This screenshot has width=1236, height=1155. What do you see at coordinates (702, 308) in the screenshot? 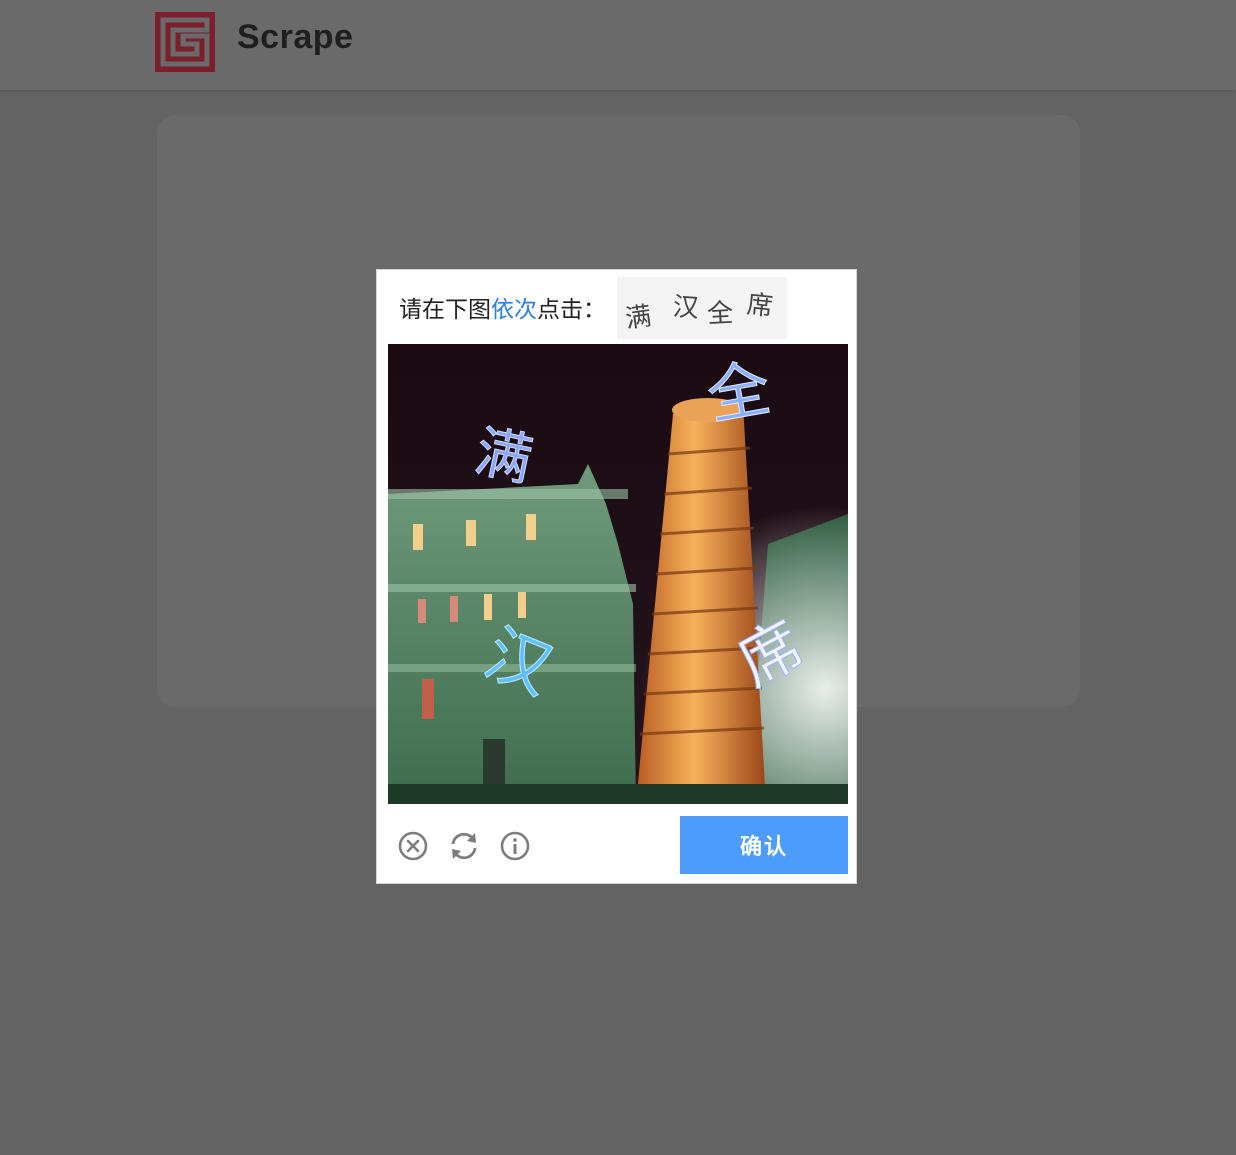
I see `target-characters: 满 汉 全 席` at bounding box center [702, 308].